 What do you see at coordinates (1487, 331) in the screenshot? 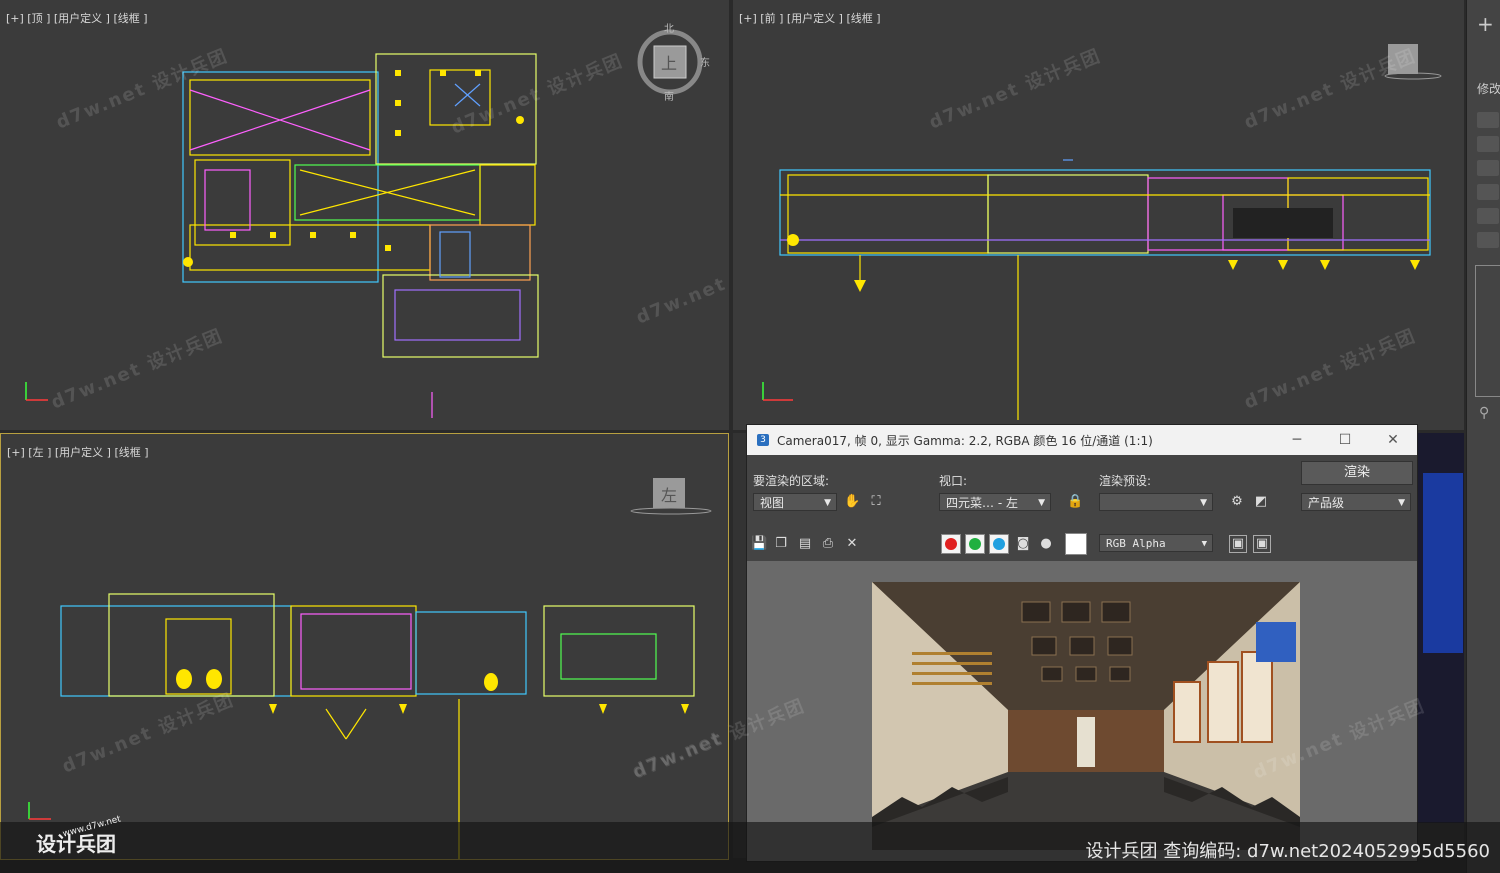
I see `panel-list` at bounding box center [1487, 331].